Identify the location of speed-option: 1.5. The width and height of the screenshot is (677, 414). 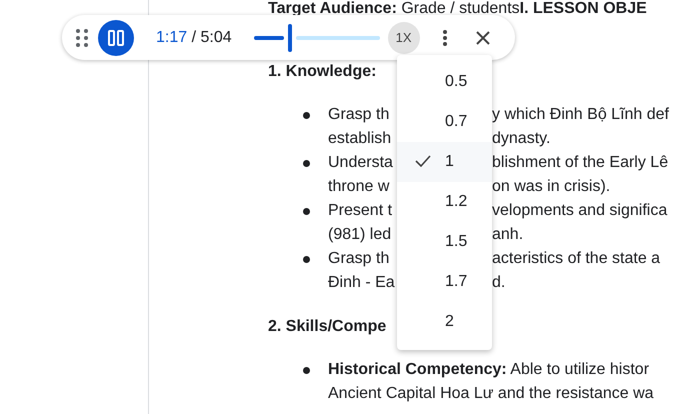
(444, 242).